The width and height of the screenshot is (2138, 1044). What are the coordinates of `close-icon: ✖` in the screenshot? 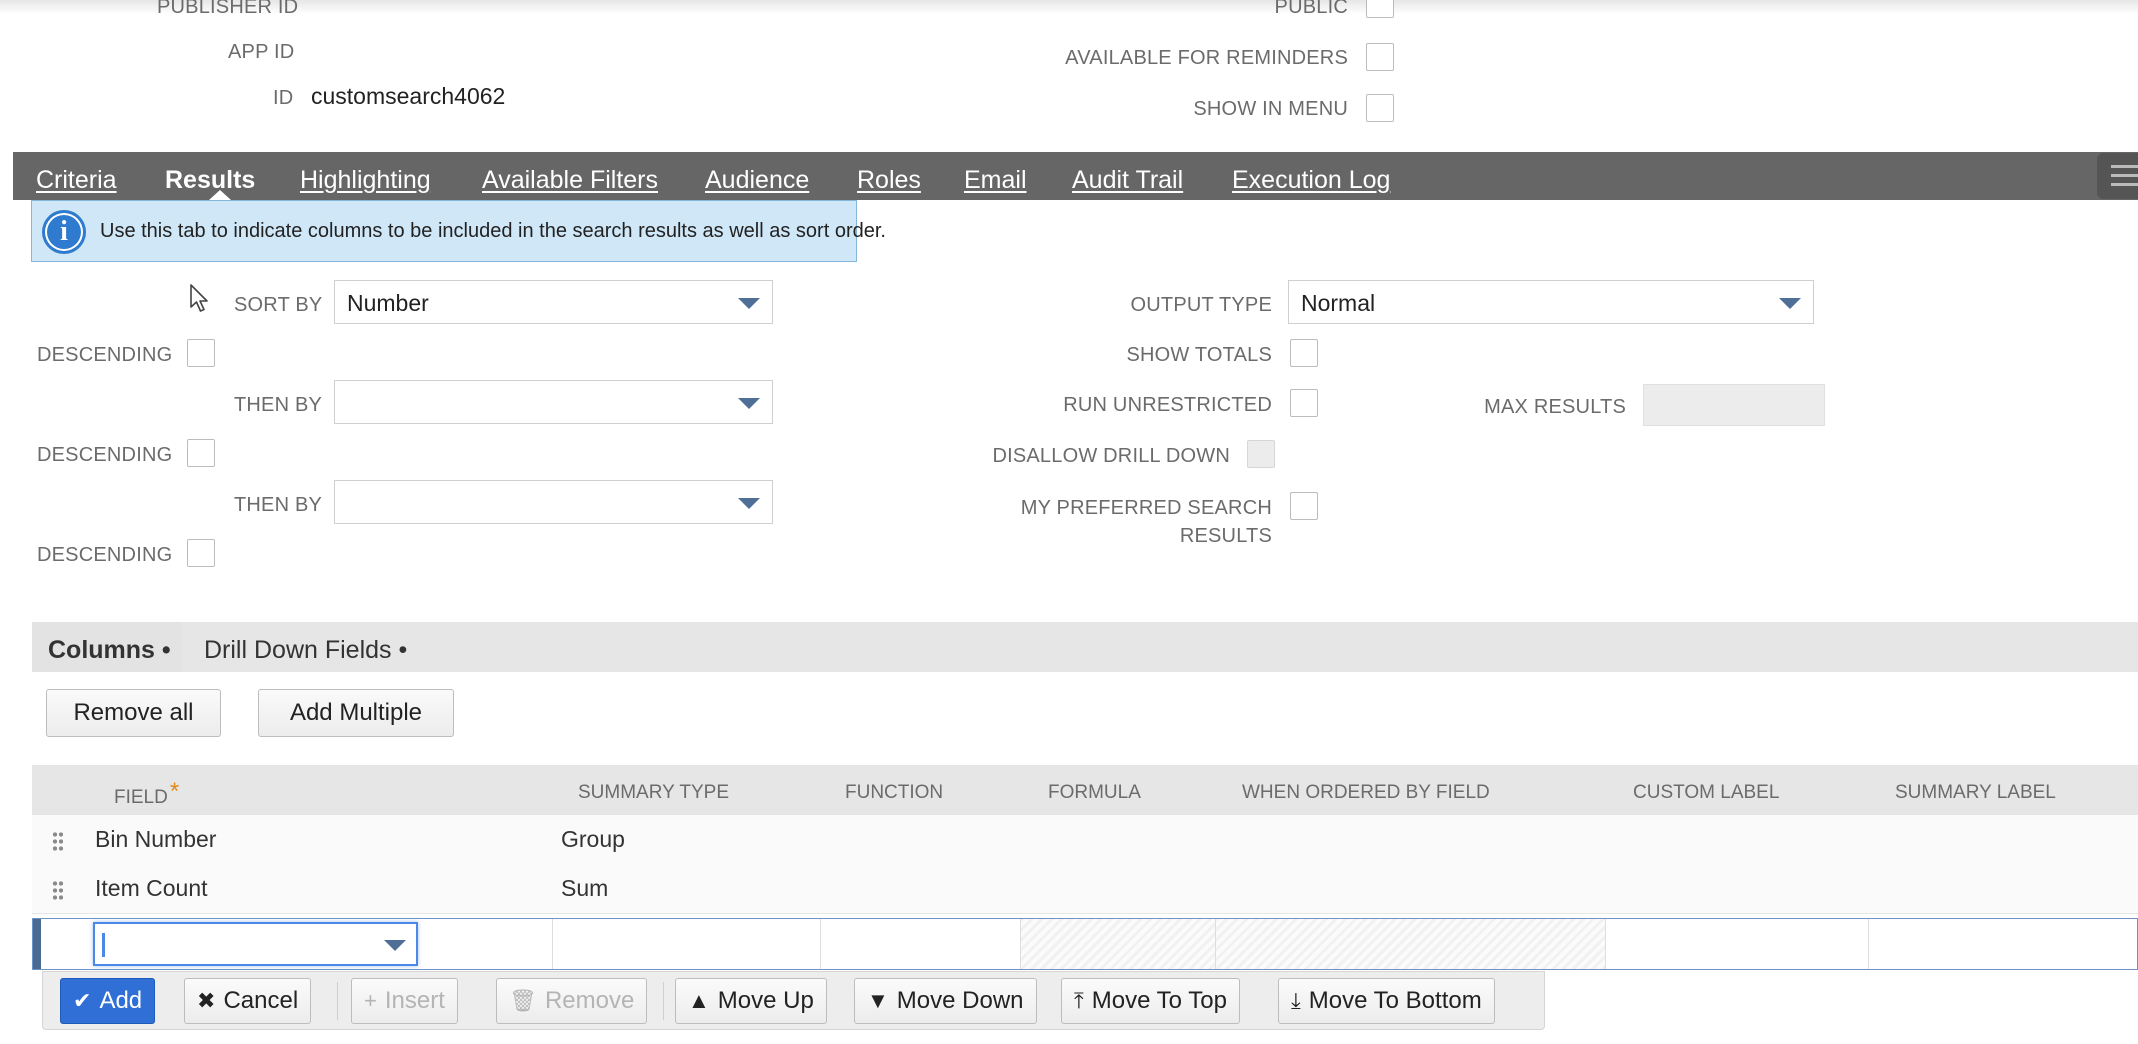 It's located at (206, 1000).